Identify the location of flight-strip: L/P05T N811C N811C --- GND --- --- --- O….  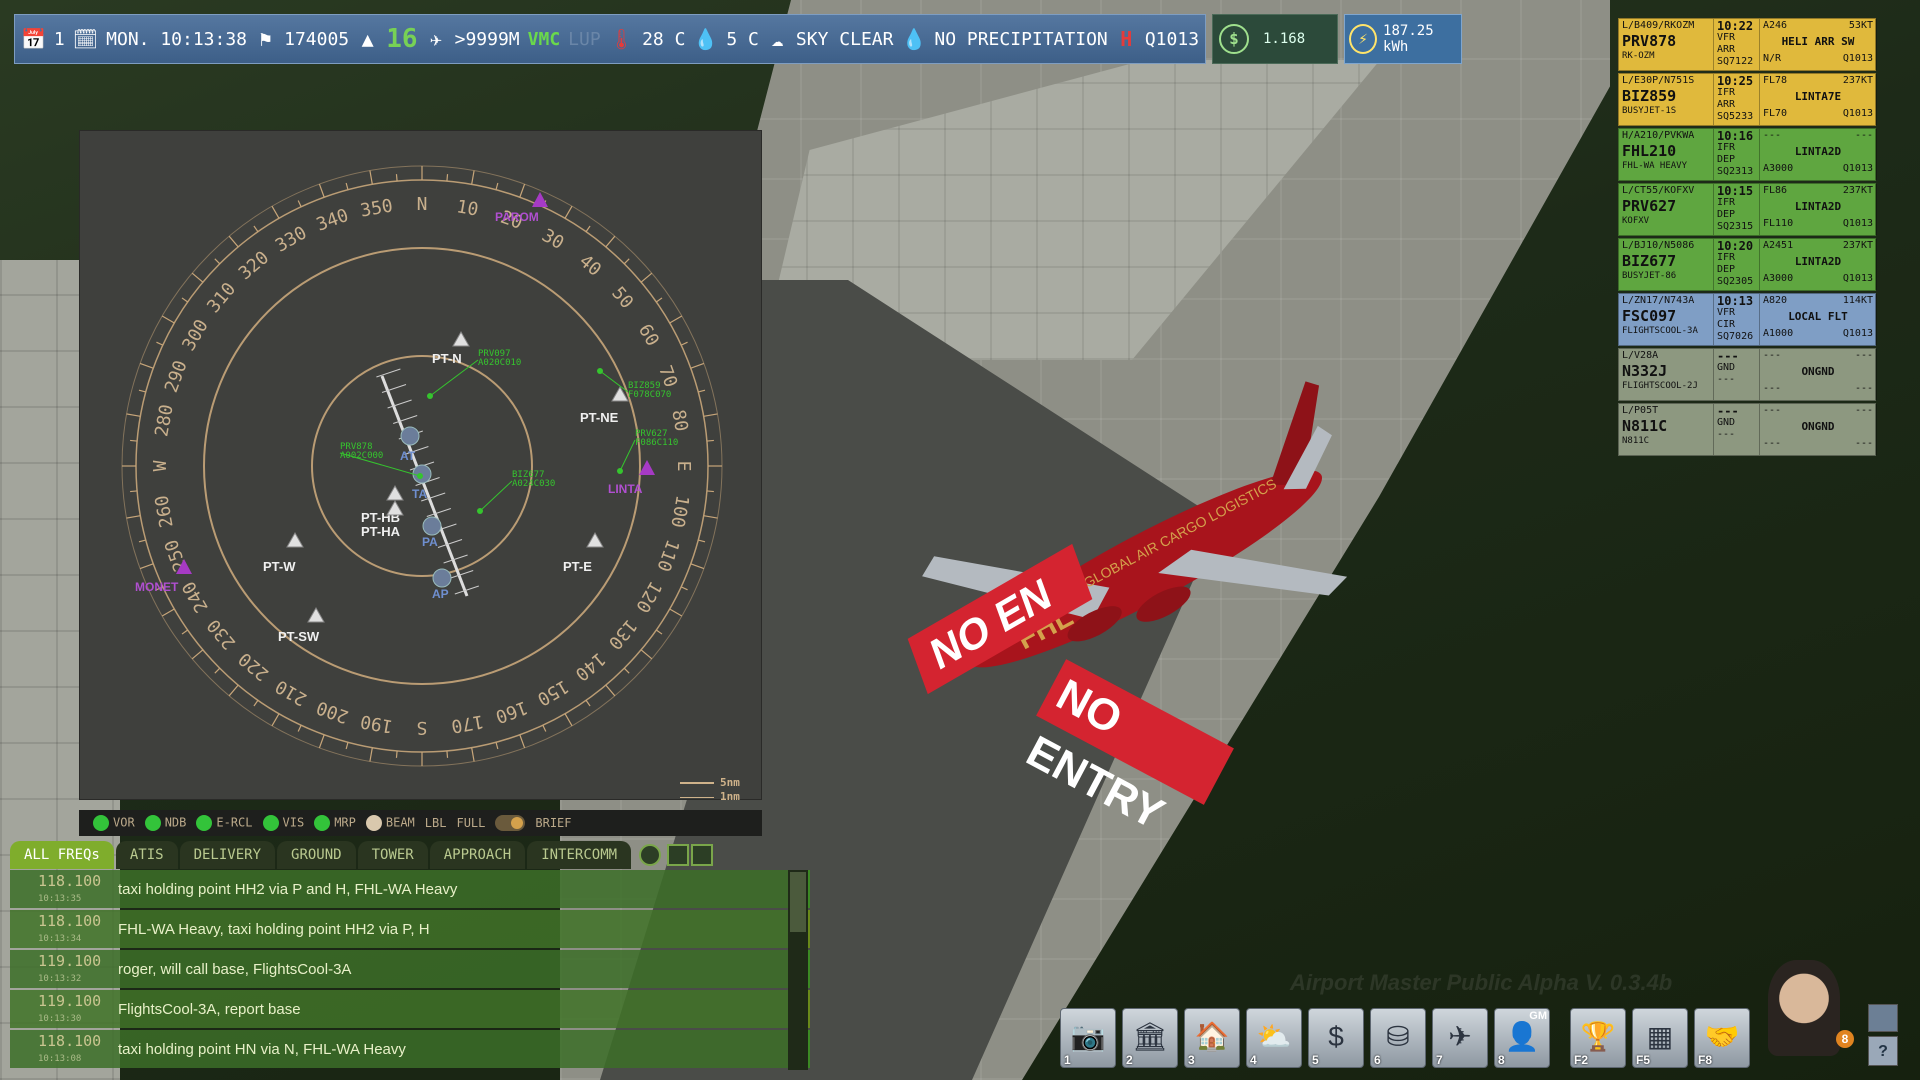
(1747, 429).